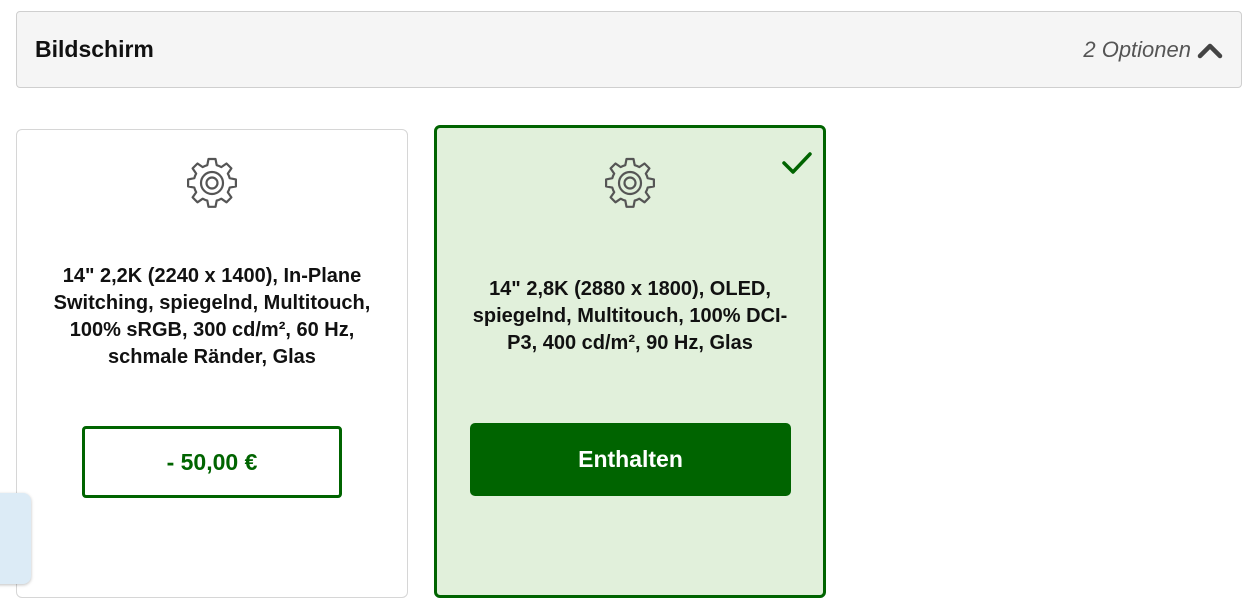  Describe the element at coordinates (629, 49) in the screenshot. I see `section-header-display: Bildschirm 2 Optionen` at that location.